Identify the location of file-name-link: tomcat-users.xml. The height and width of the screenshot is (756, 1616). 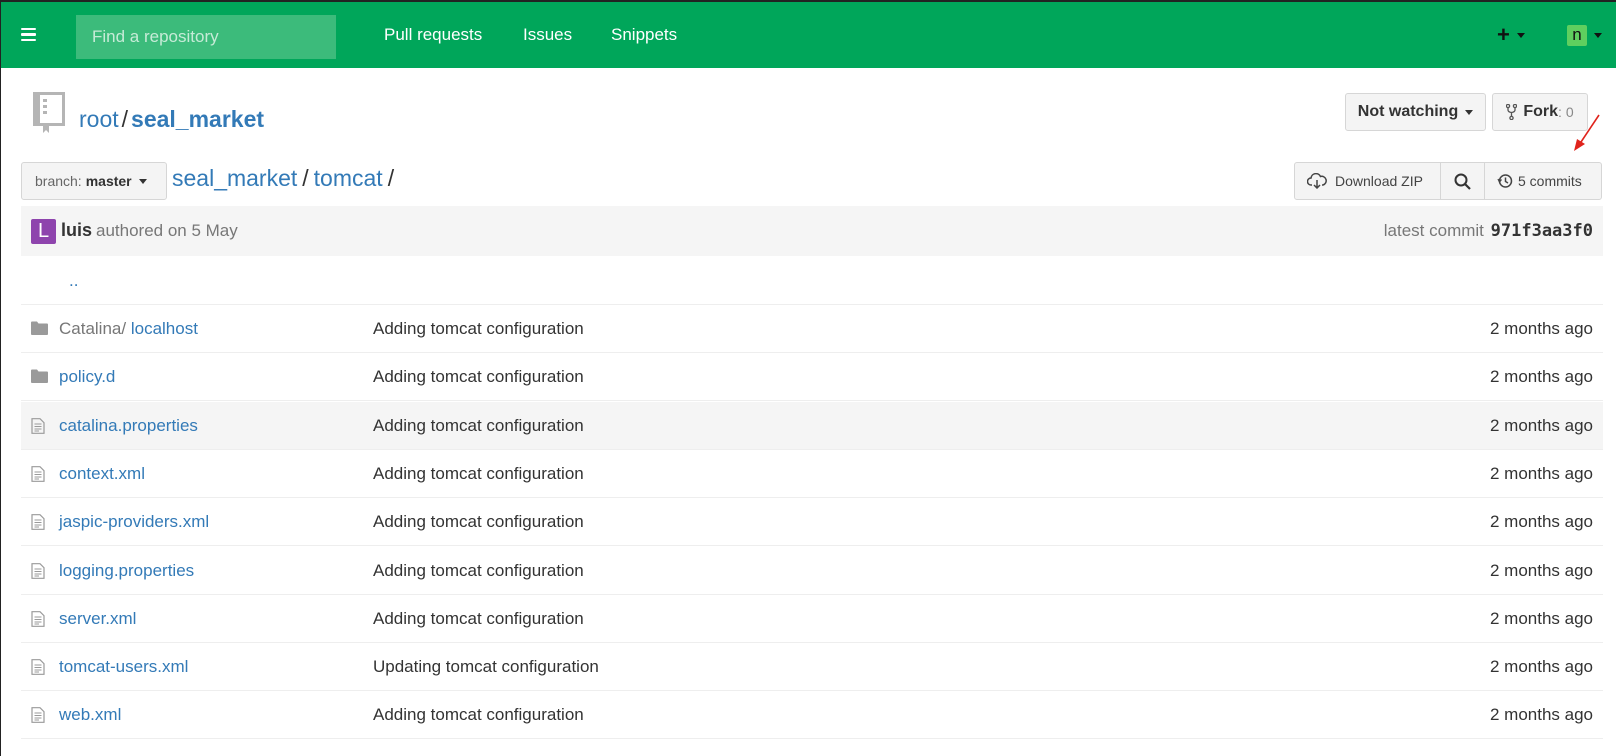
(123, 667).